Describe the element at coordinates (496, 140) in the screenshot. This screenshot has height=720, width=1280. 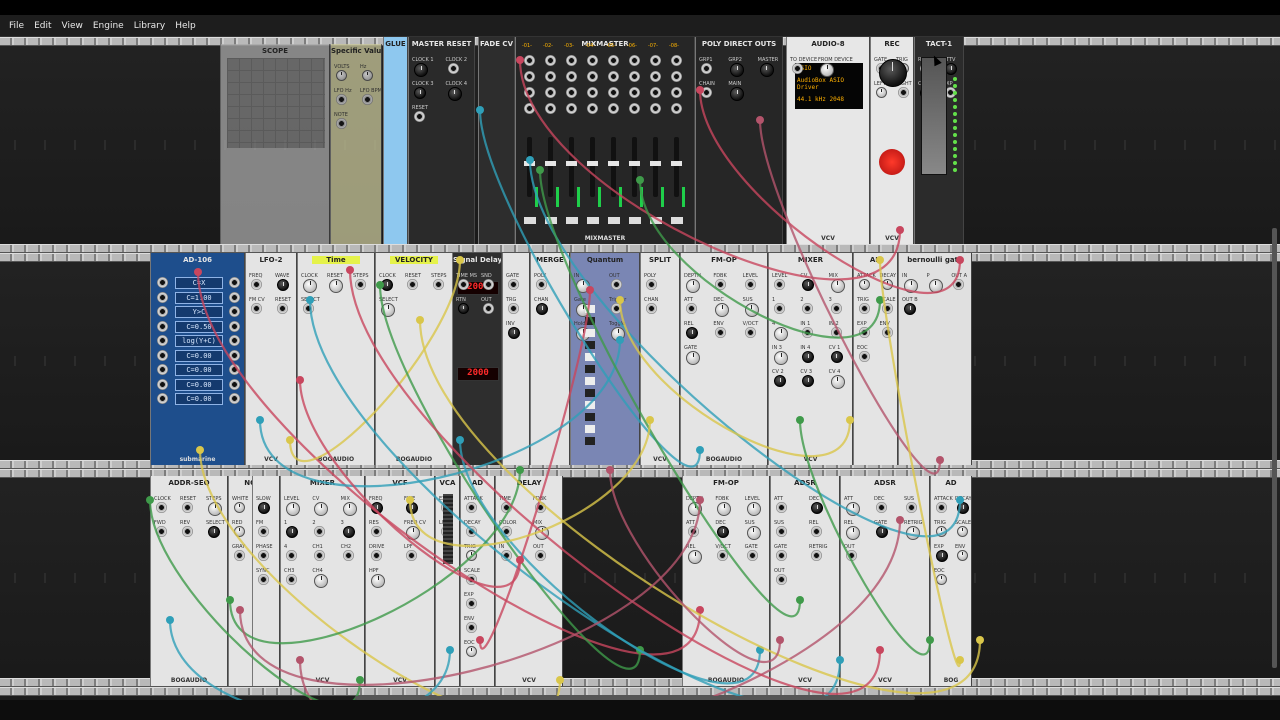
I see `module-fade-cv: FADE CV` at that location.